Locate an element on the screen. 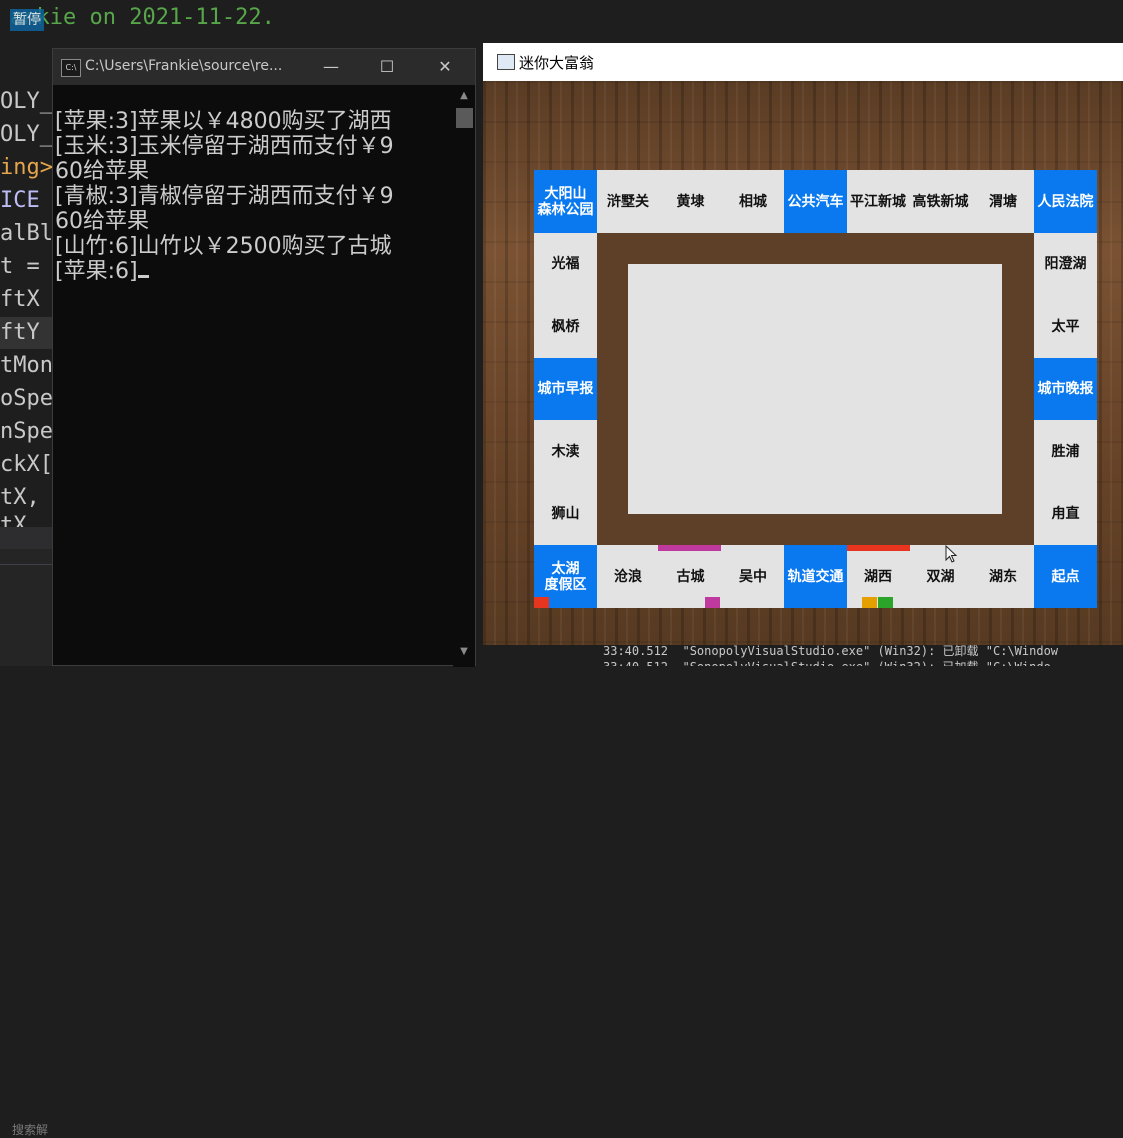 The width and height of the screenshot is (1123, 1138). board-tile: 平江新城 is located at coordinates (878, 201).